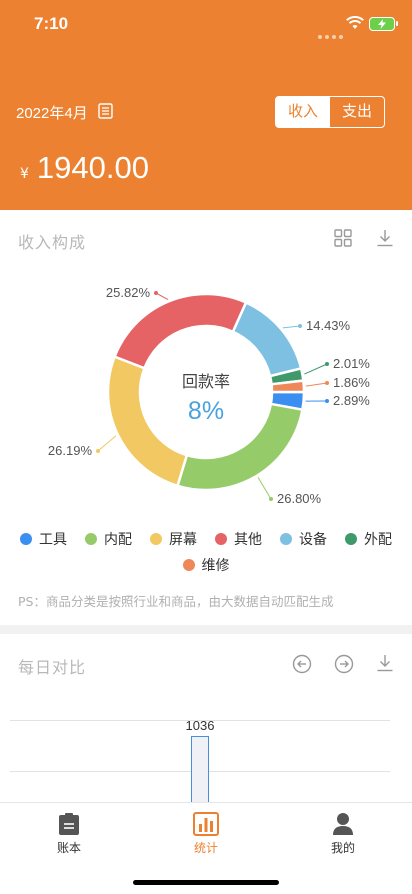 Image resolution: width=412 pixels, height=894 pixels. I want to click on slice-label-4: 14.43%, so click(328, 325).